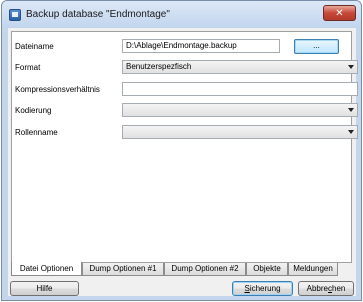  Describe the element at coordinates (159, 66) in the screenshot. I see `format-select-value: Benutzerspezfisch` at that location.